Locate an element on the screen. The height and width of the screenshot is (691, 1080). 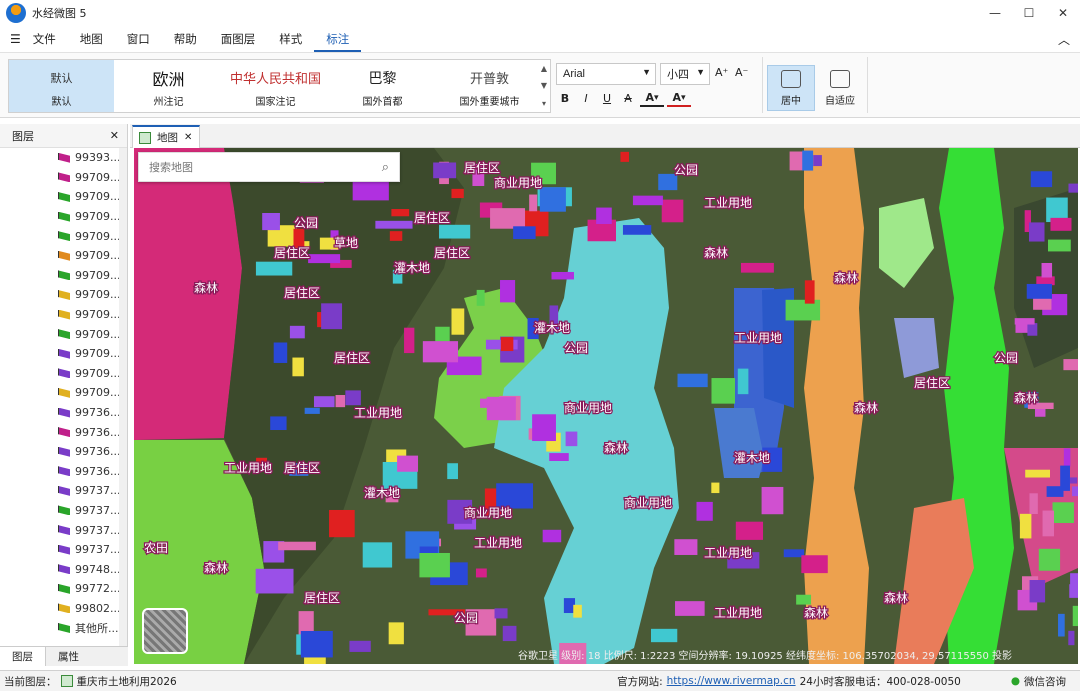
menu-item: 文件 is located at coordinates (44, 39).